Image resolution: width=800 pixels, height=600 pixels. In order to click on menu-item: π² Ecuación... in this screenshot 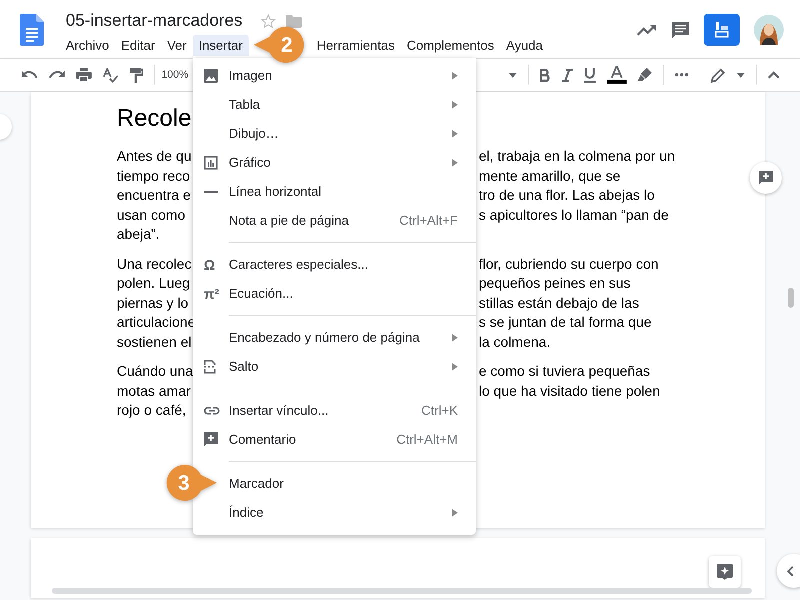, I will do `click(334, 293)`.